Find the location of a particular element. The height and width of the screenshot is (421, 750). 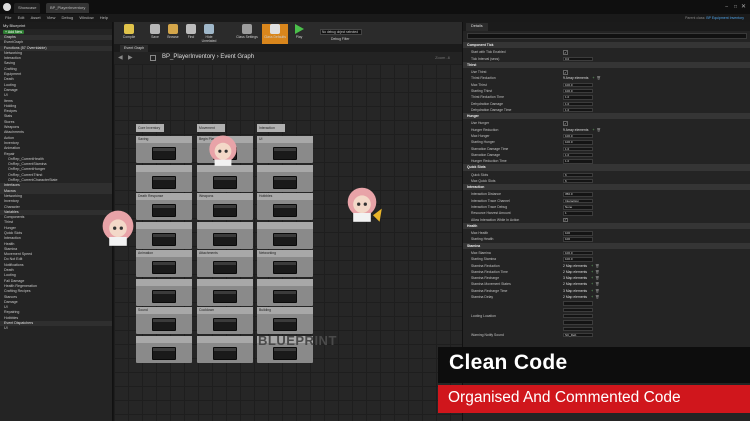

comment-label: Interaction is located at coordinates (271, 128).